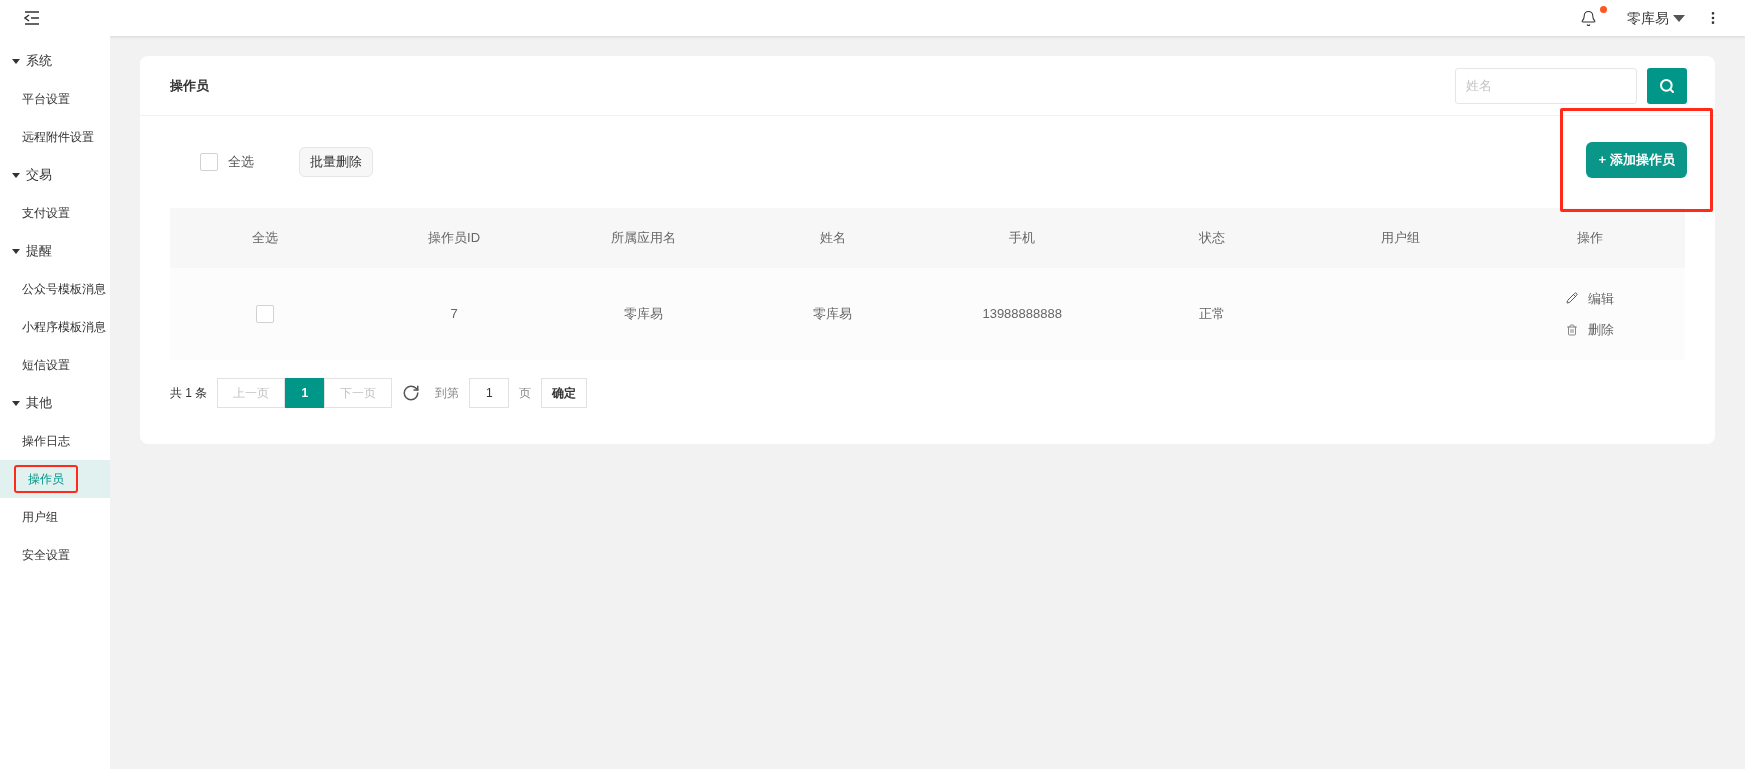 This screenshot has width=1745, height=769. I want to click on page-unit-label: 页, so click(525, 393).